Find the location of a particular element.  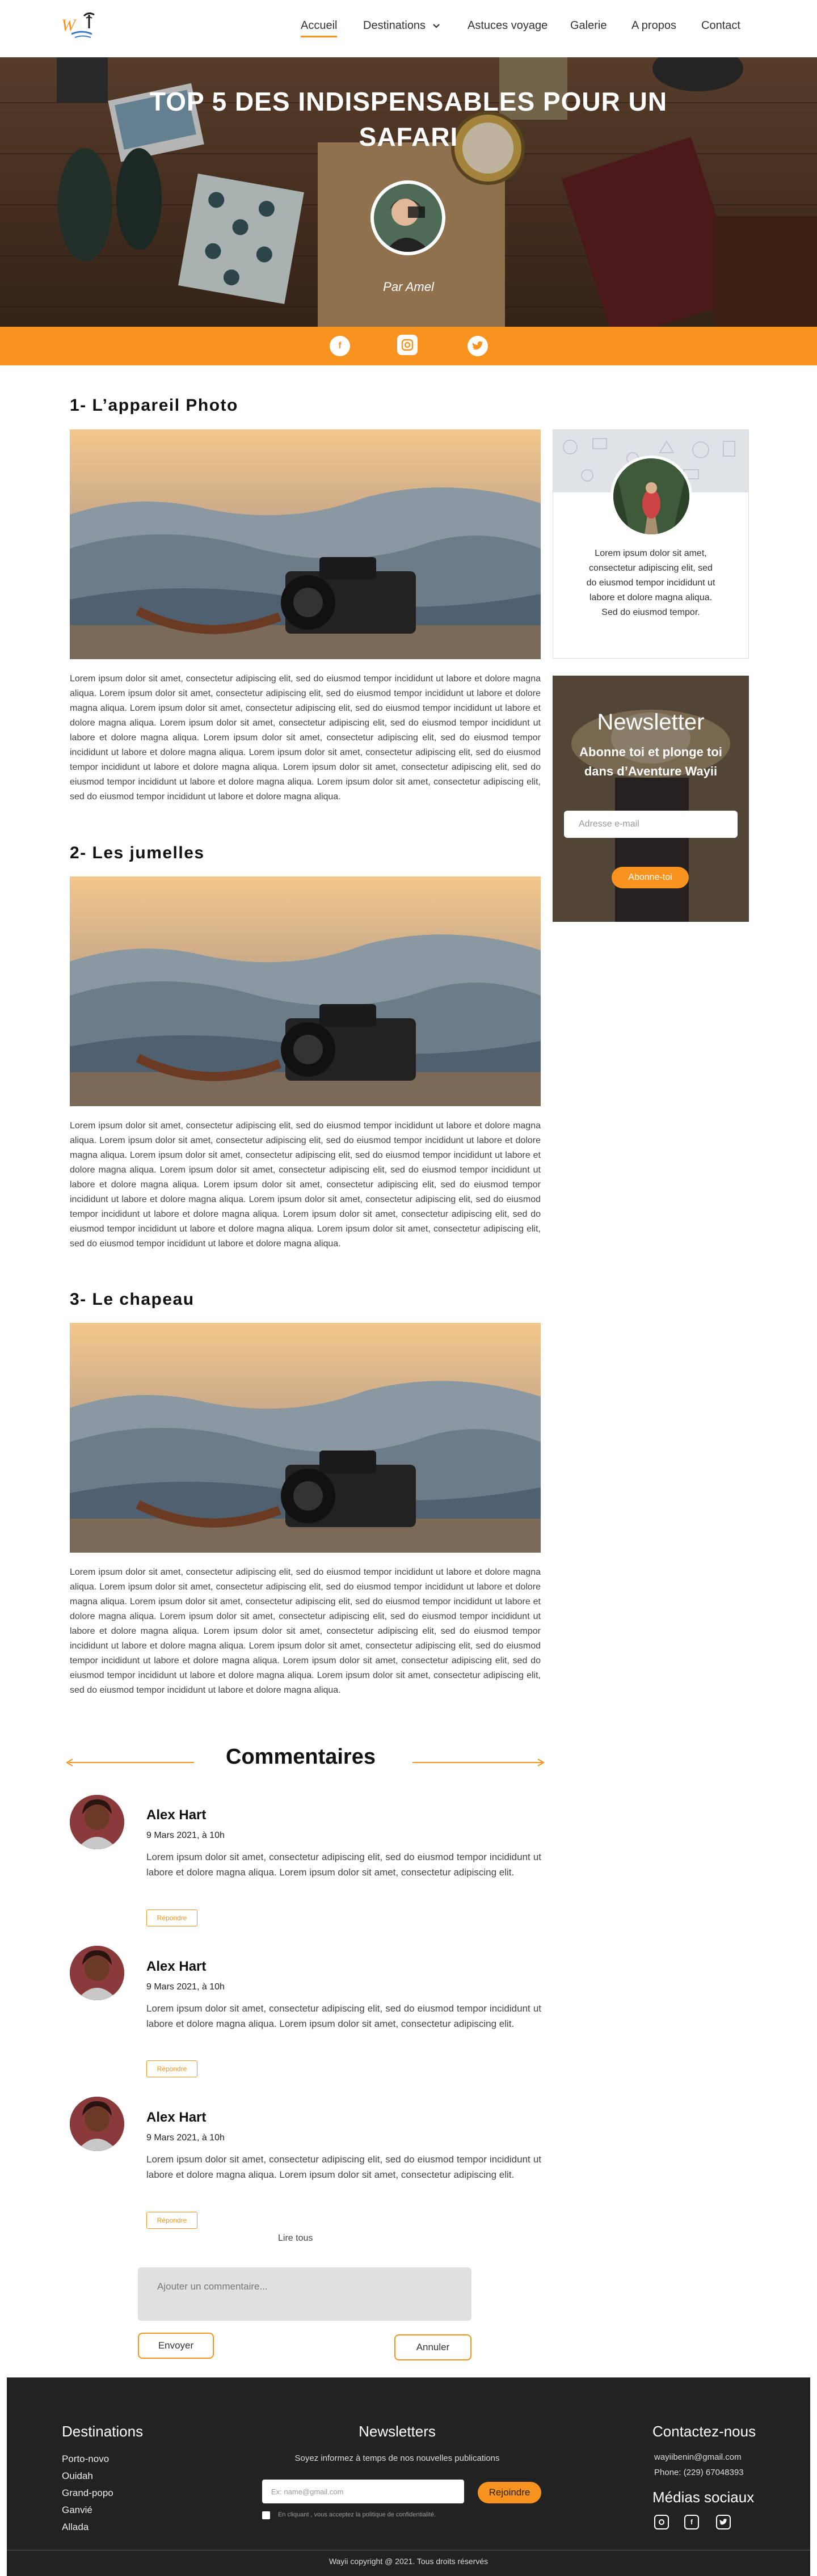

footer-newsletter-title: Newsletters is located at coordinates (397, 2431).